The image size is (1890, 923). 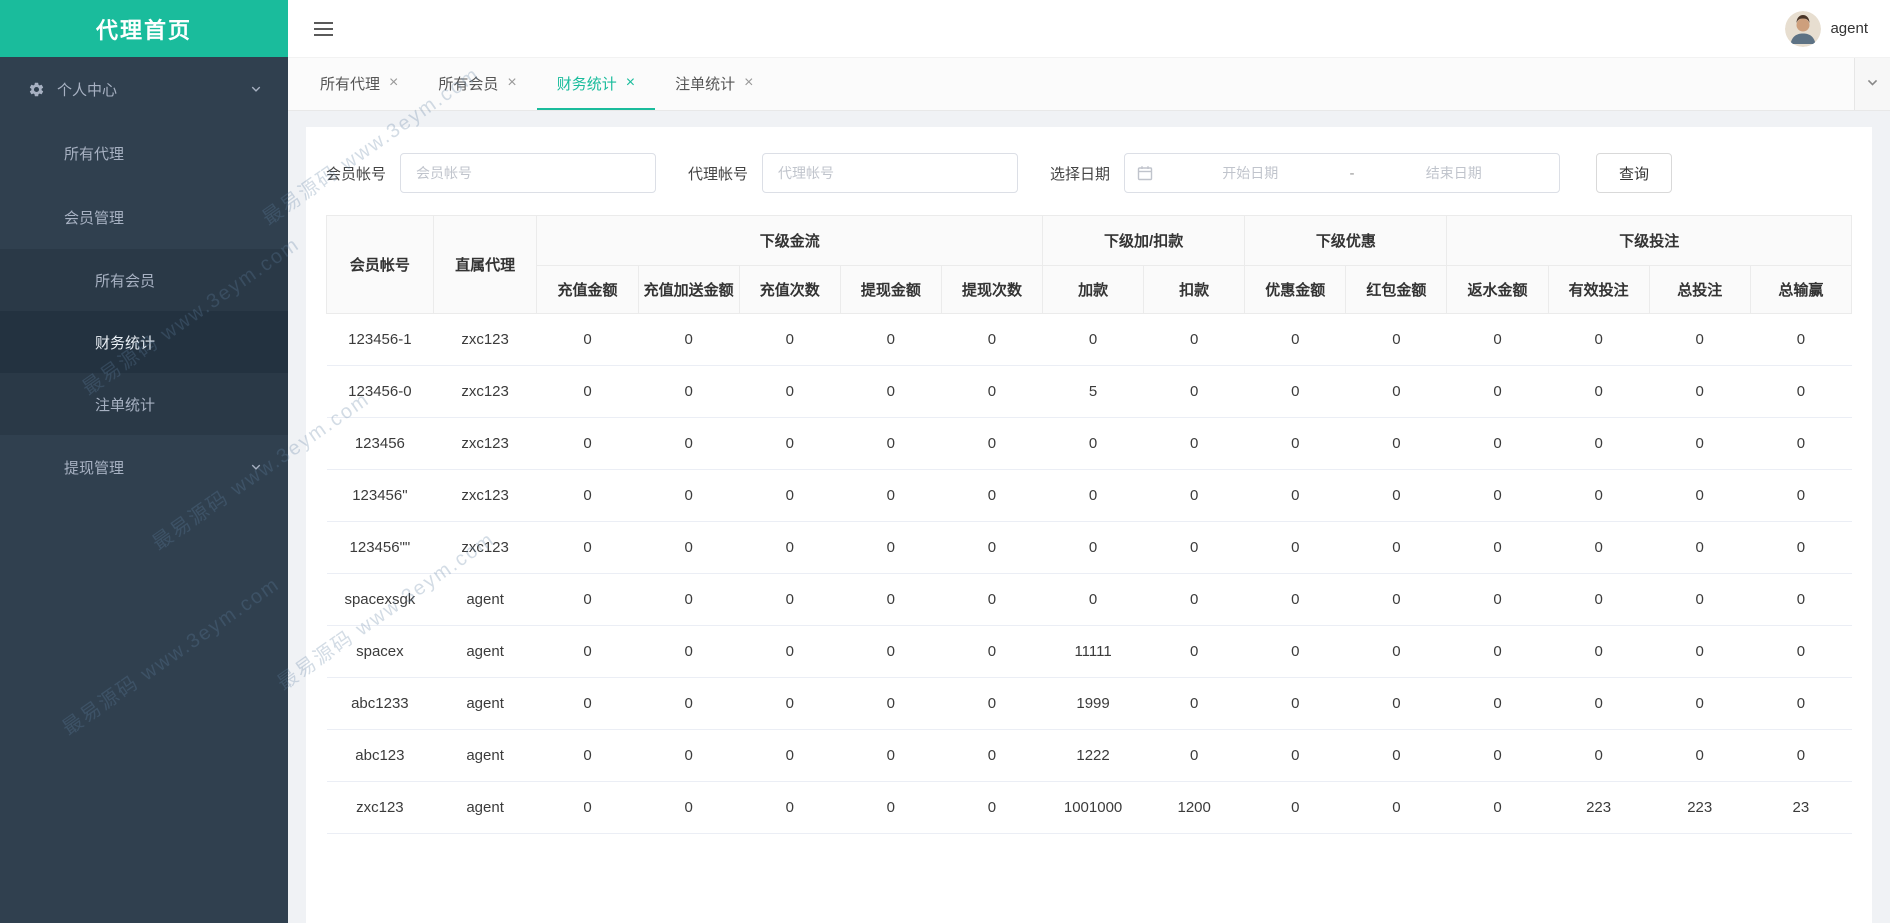 I want to click on column-header: 充值金额, so click(x=587, y=289).